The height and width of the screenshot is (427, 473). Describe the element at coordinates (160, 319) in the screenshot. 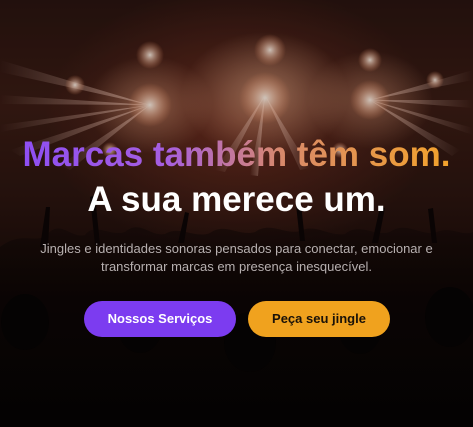

I see `nossos-servicos-button: Nossos Serviços` at that location.